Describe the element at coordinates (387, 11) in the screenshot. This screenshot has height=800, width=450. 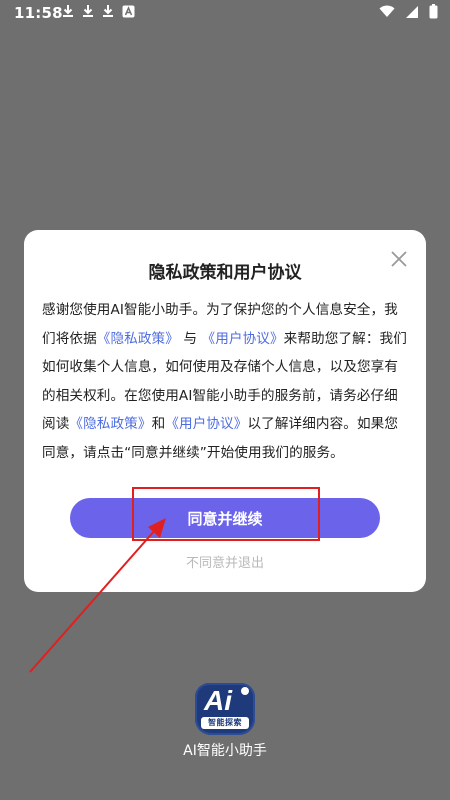
I see `wifi-icon` at that location.